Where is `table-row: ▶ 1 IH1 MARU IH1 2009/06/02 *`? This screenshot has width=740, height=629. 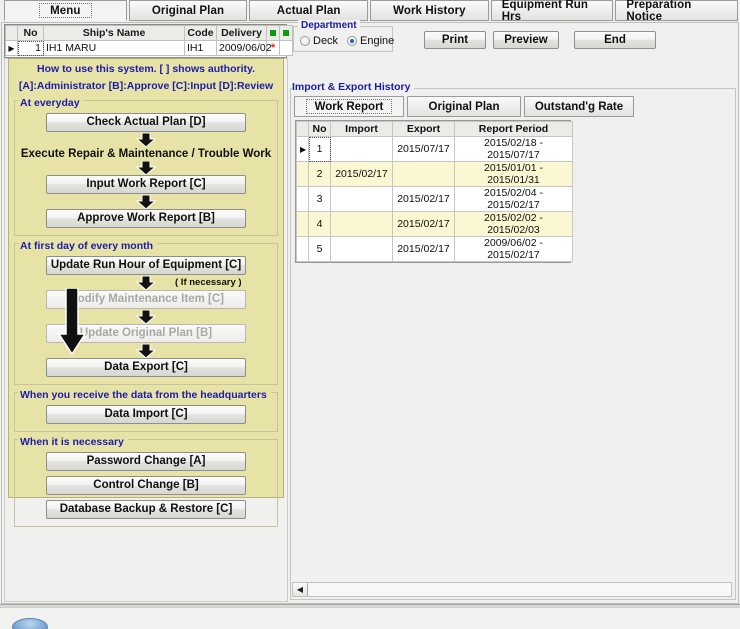
table-row: ▶ 1 IH1 MARU IH1 2009/06/02 * is located at coordinates (149, 48).